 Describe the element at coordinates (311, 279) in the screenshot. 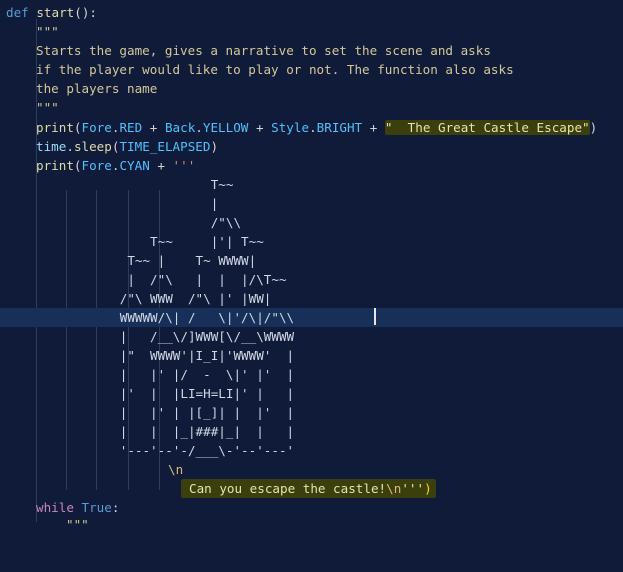

I see `ascii-art-line: | /"\ | | |/\T~~` at that location.